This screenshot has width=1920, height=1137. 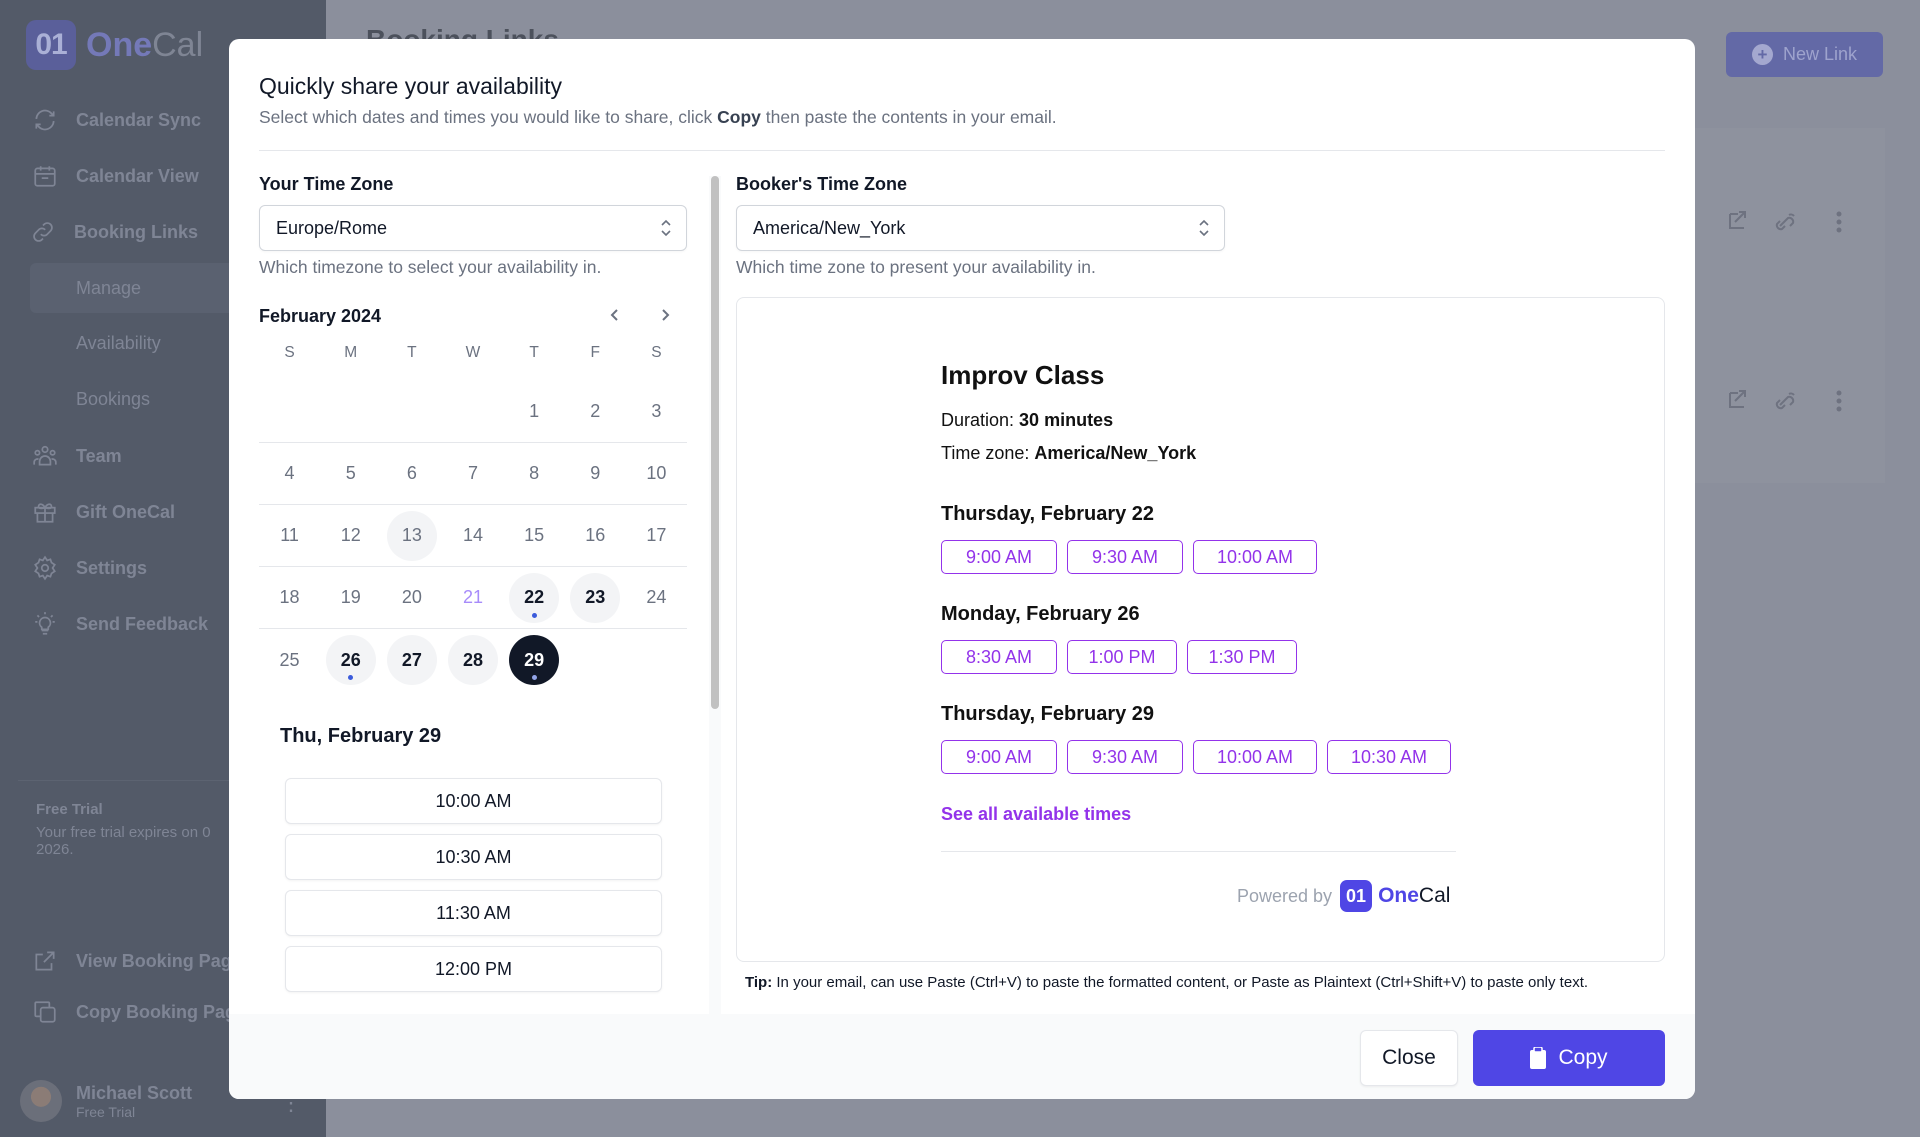 I want to click on external-link-icon, so click(x=45, y=961).